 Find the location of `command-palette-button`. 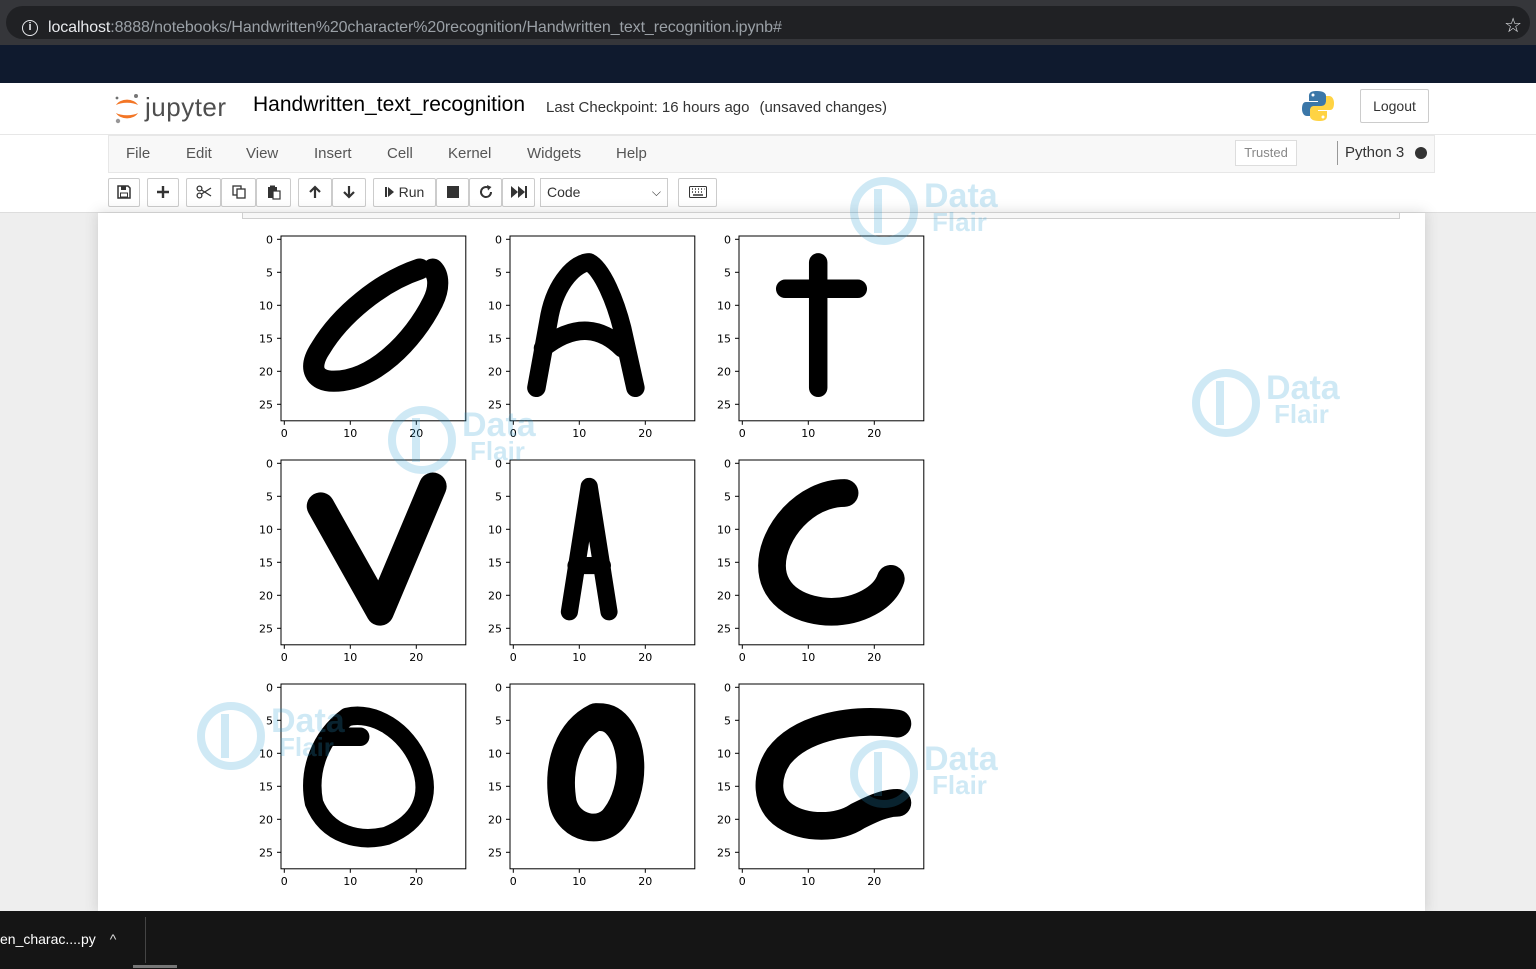

command-palette-button is located at coordinates (697, 192).